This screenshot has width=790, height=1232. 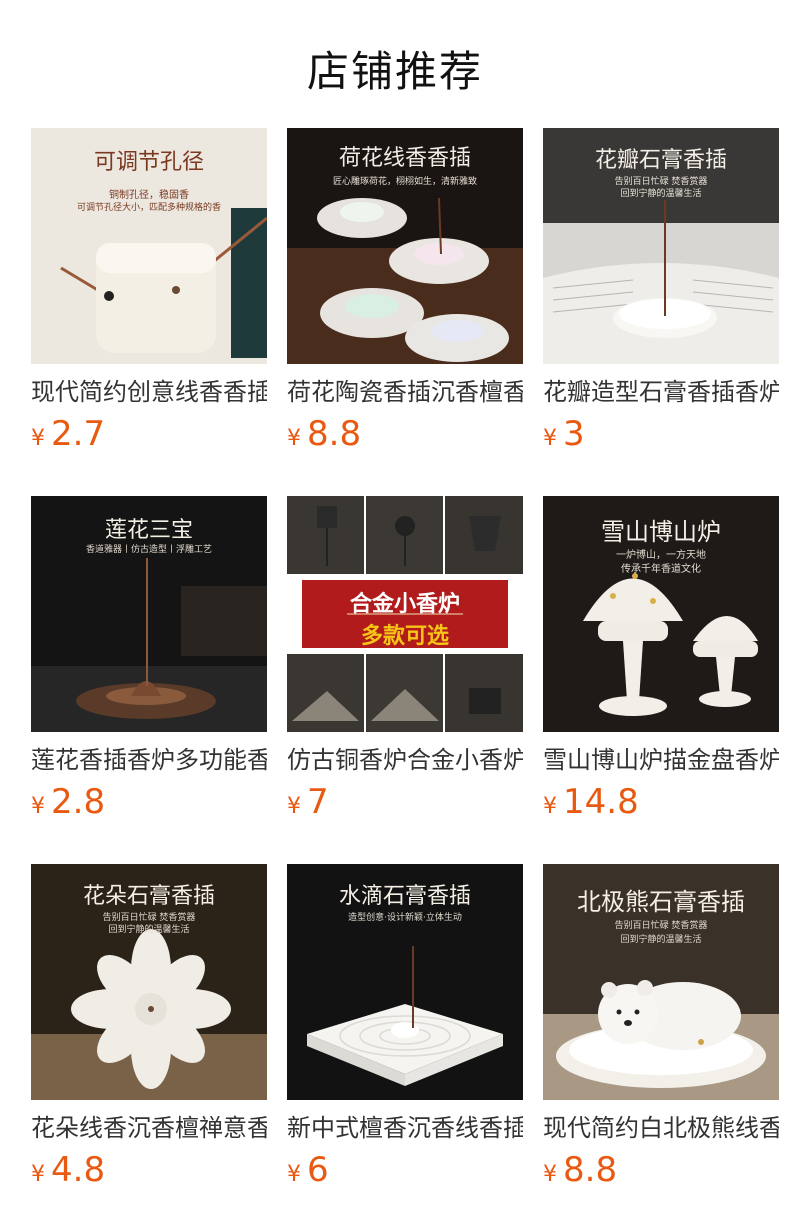 What do you see at coordinates (149, 392) in the screenshot?
I see `product-name: 现代简约创意线香香插` at bounding box center [149, 392].